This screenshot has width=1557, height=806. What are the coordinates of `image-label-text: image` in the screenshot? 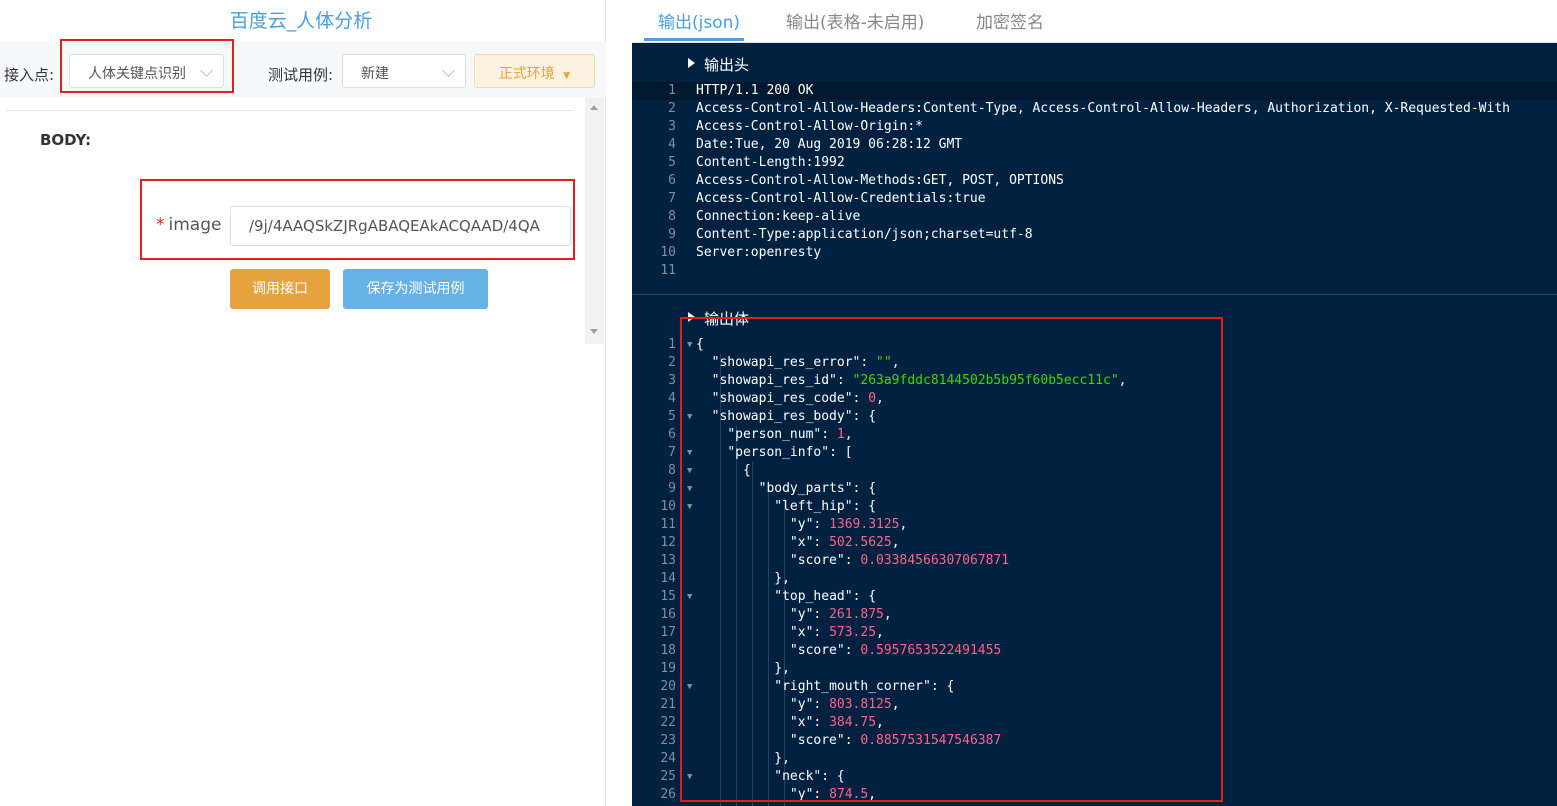 It's located at (195, 225).